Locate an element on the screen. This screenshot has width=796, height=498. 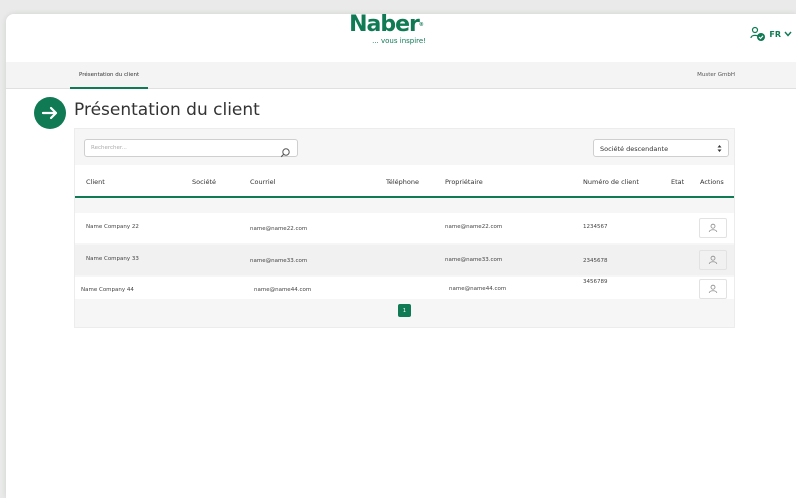
user-menu: FR is located at coordinates (771, 34).